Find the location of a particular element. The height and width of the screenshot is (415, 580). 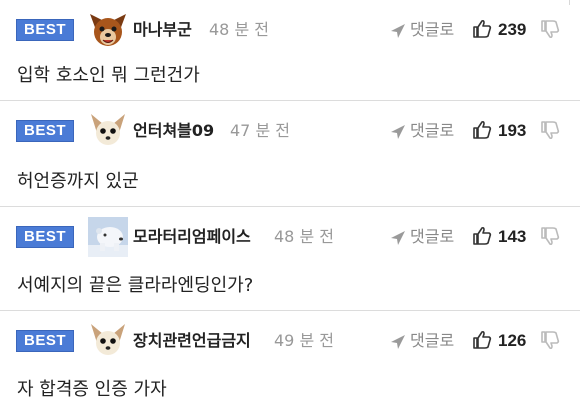

like-count: 193 is located at coordinates (512, 130).